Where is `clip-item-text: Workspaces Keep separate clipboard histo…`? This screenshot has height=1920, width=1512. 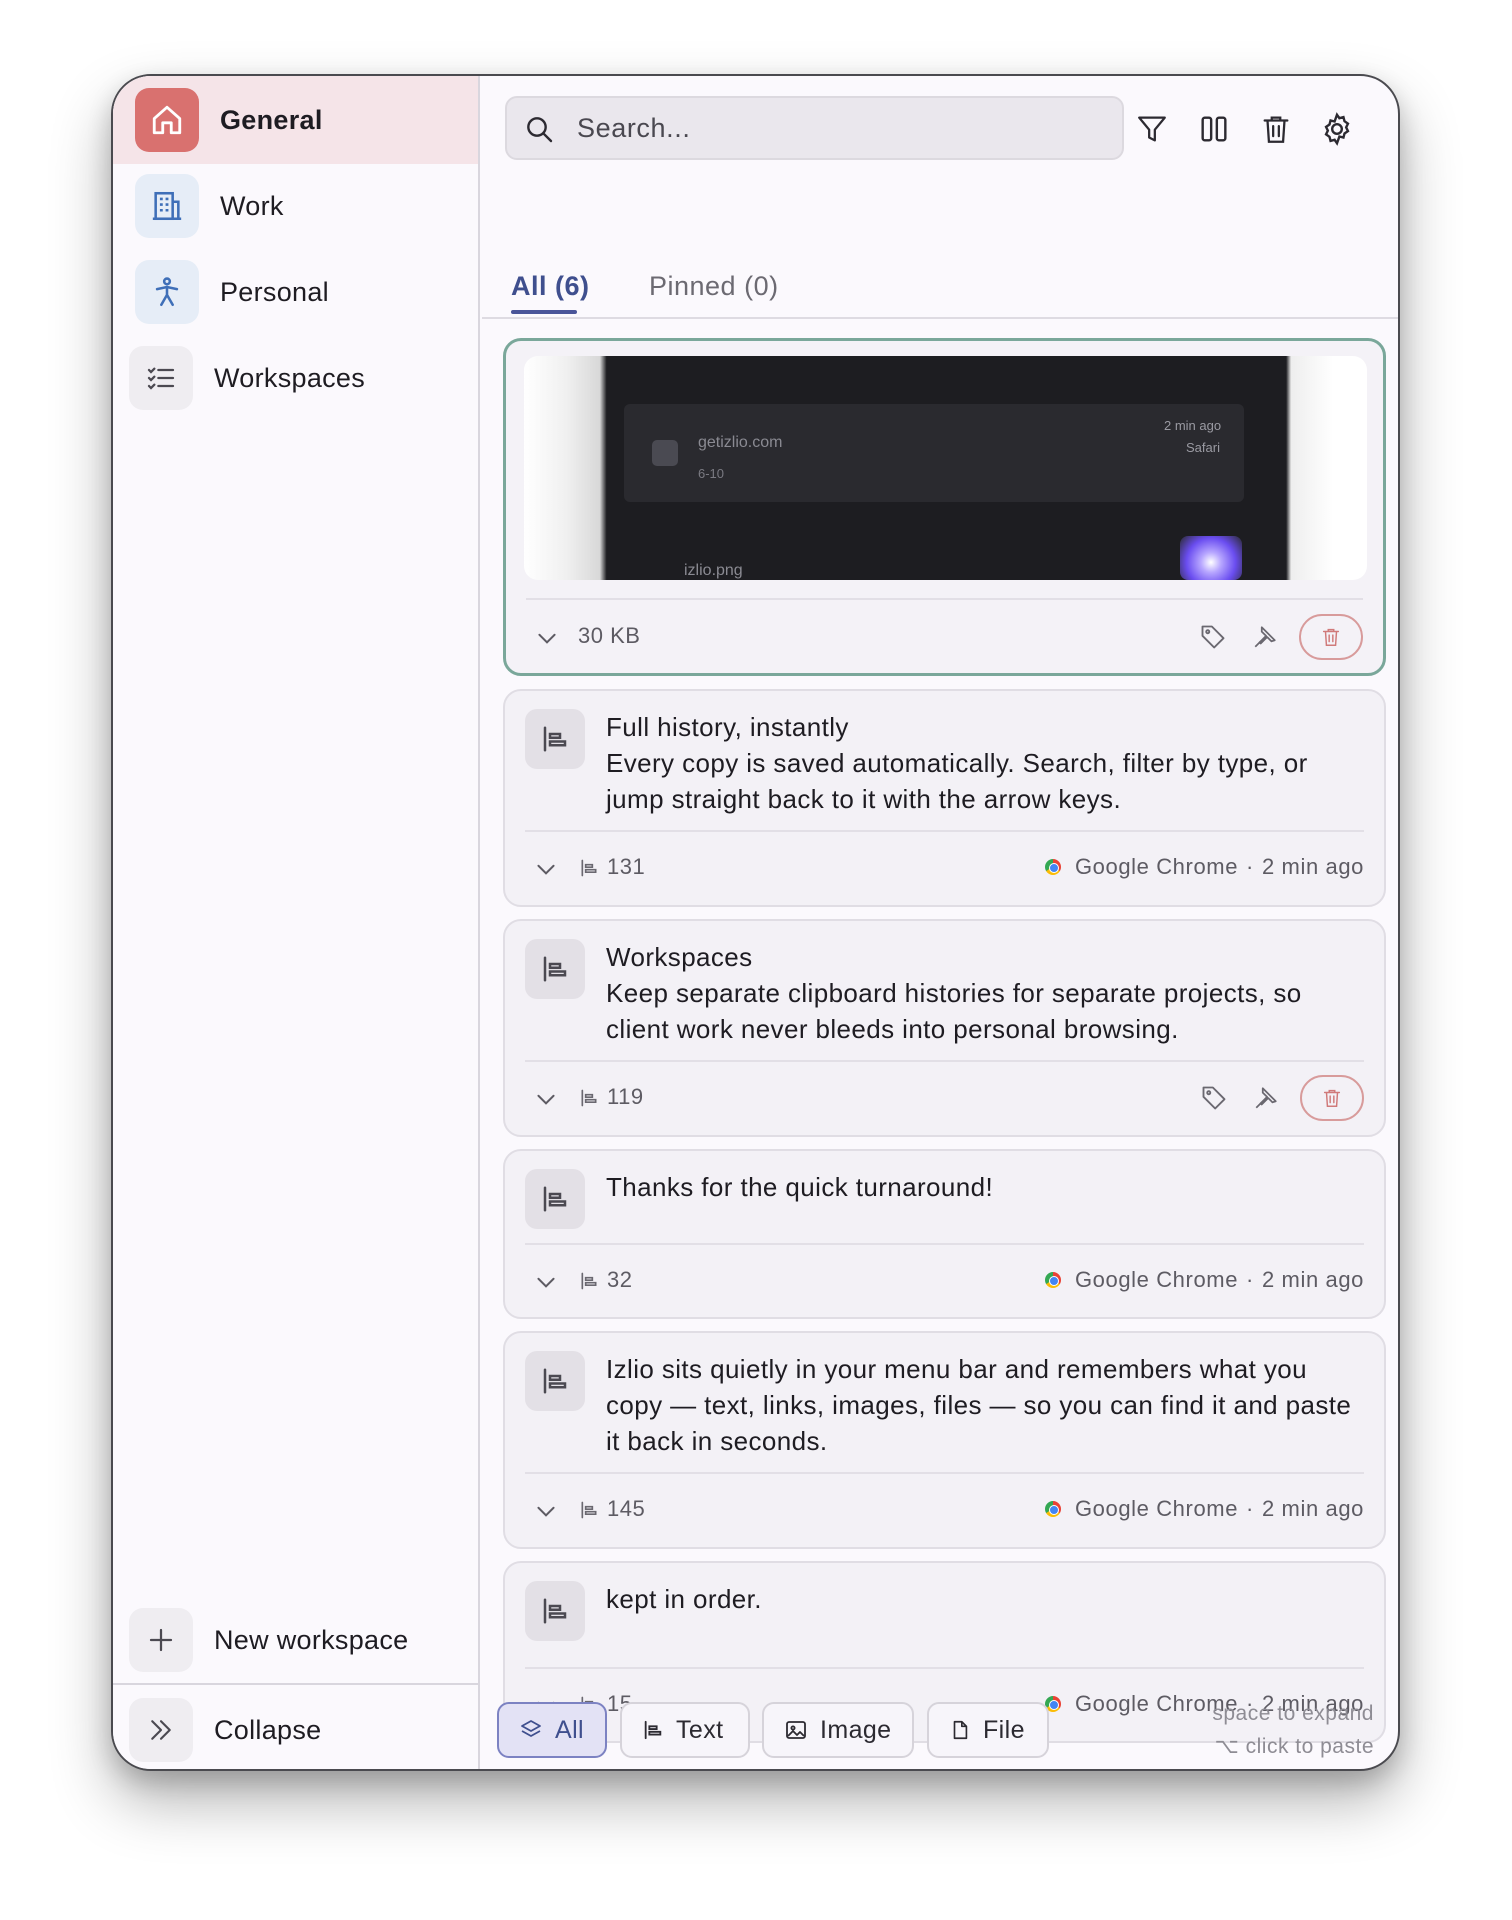 clip-item-text: Workspaces Keep separate clipboard histo… is located at coordinates (944, 1028).